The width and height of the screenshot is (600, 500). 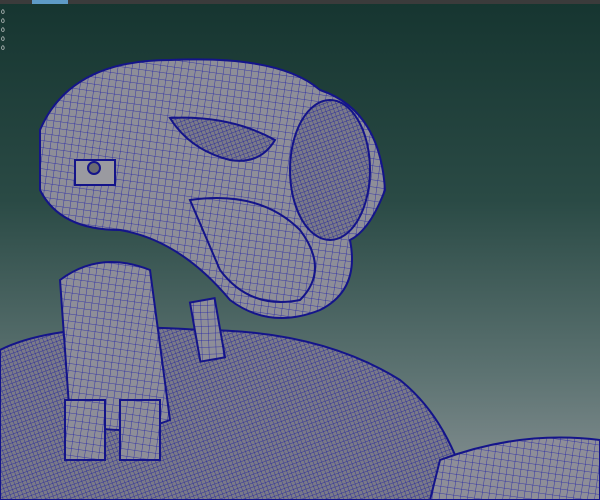 I want to click on right-shoulder, so click(x=514, y=468).